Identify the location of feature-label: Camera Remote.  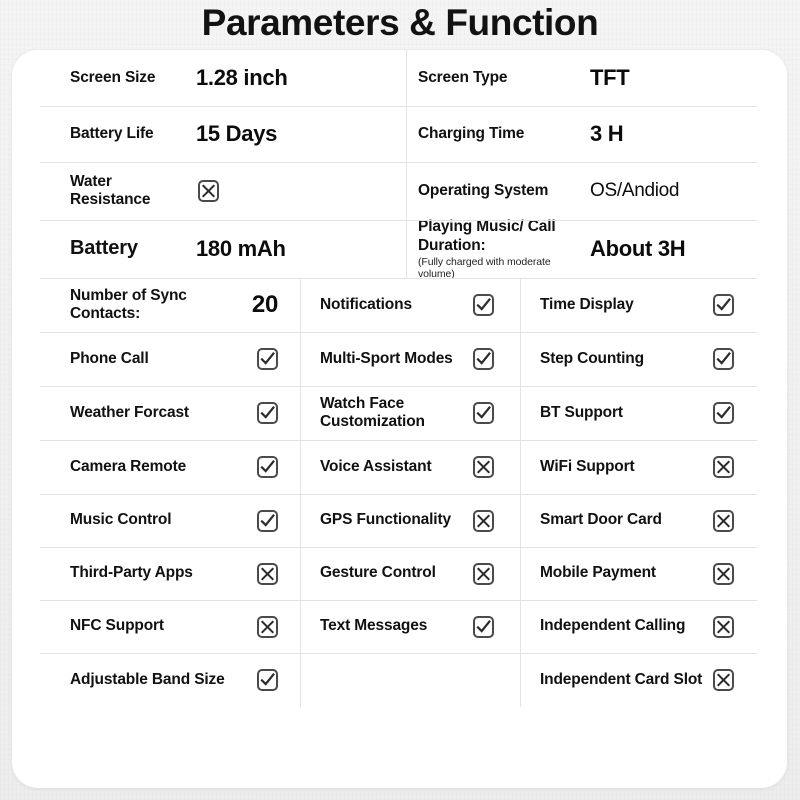
(128, 466).